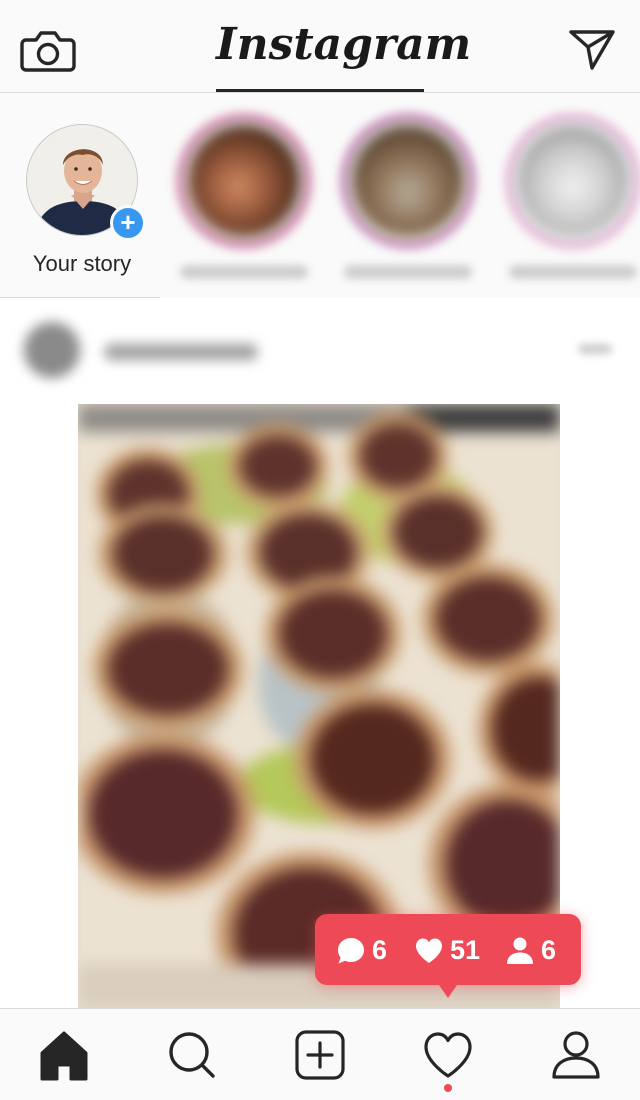  Describe the element at coordinates (520, 950) in the screenshot. I see `person-icon` at that location.